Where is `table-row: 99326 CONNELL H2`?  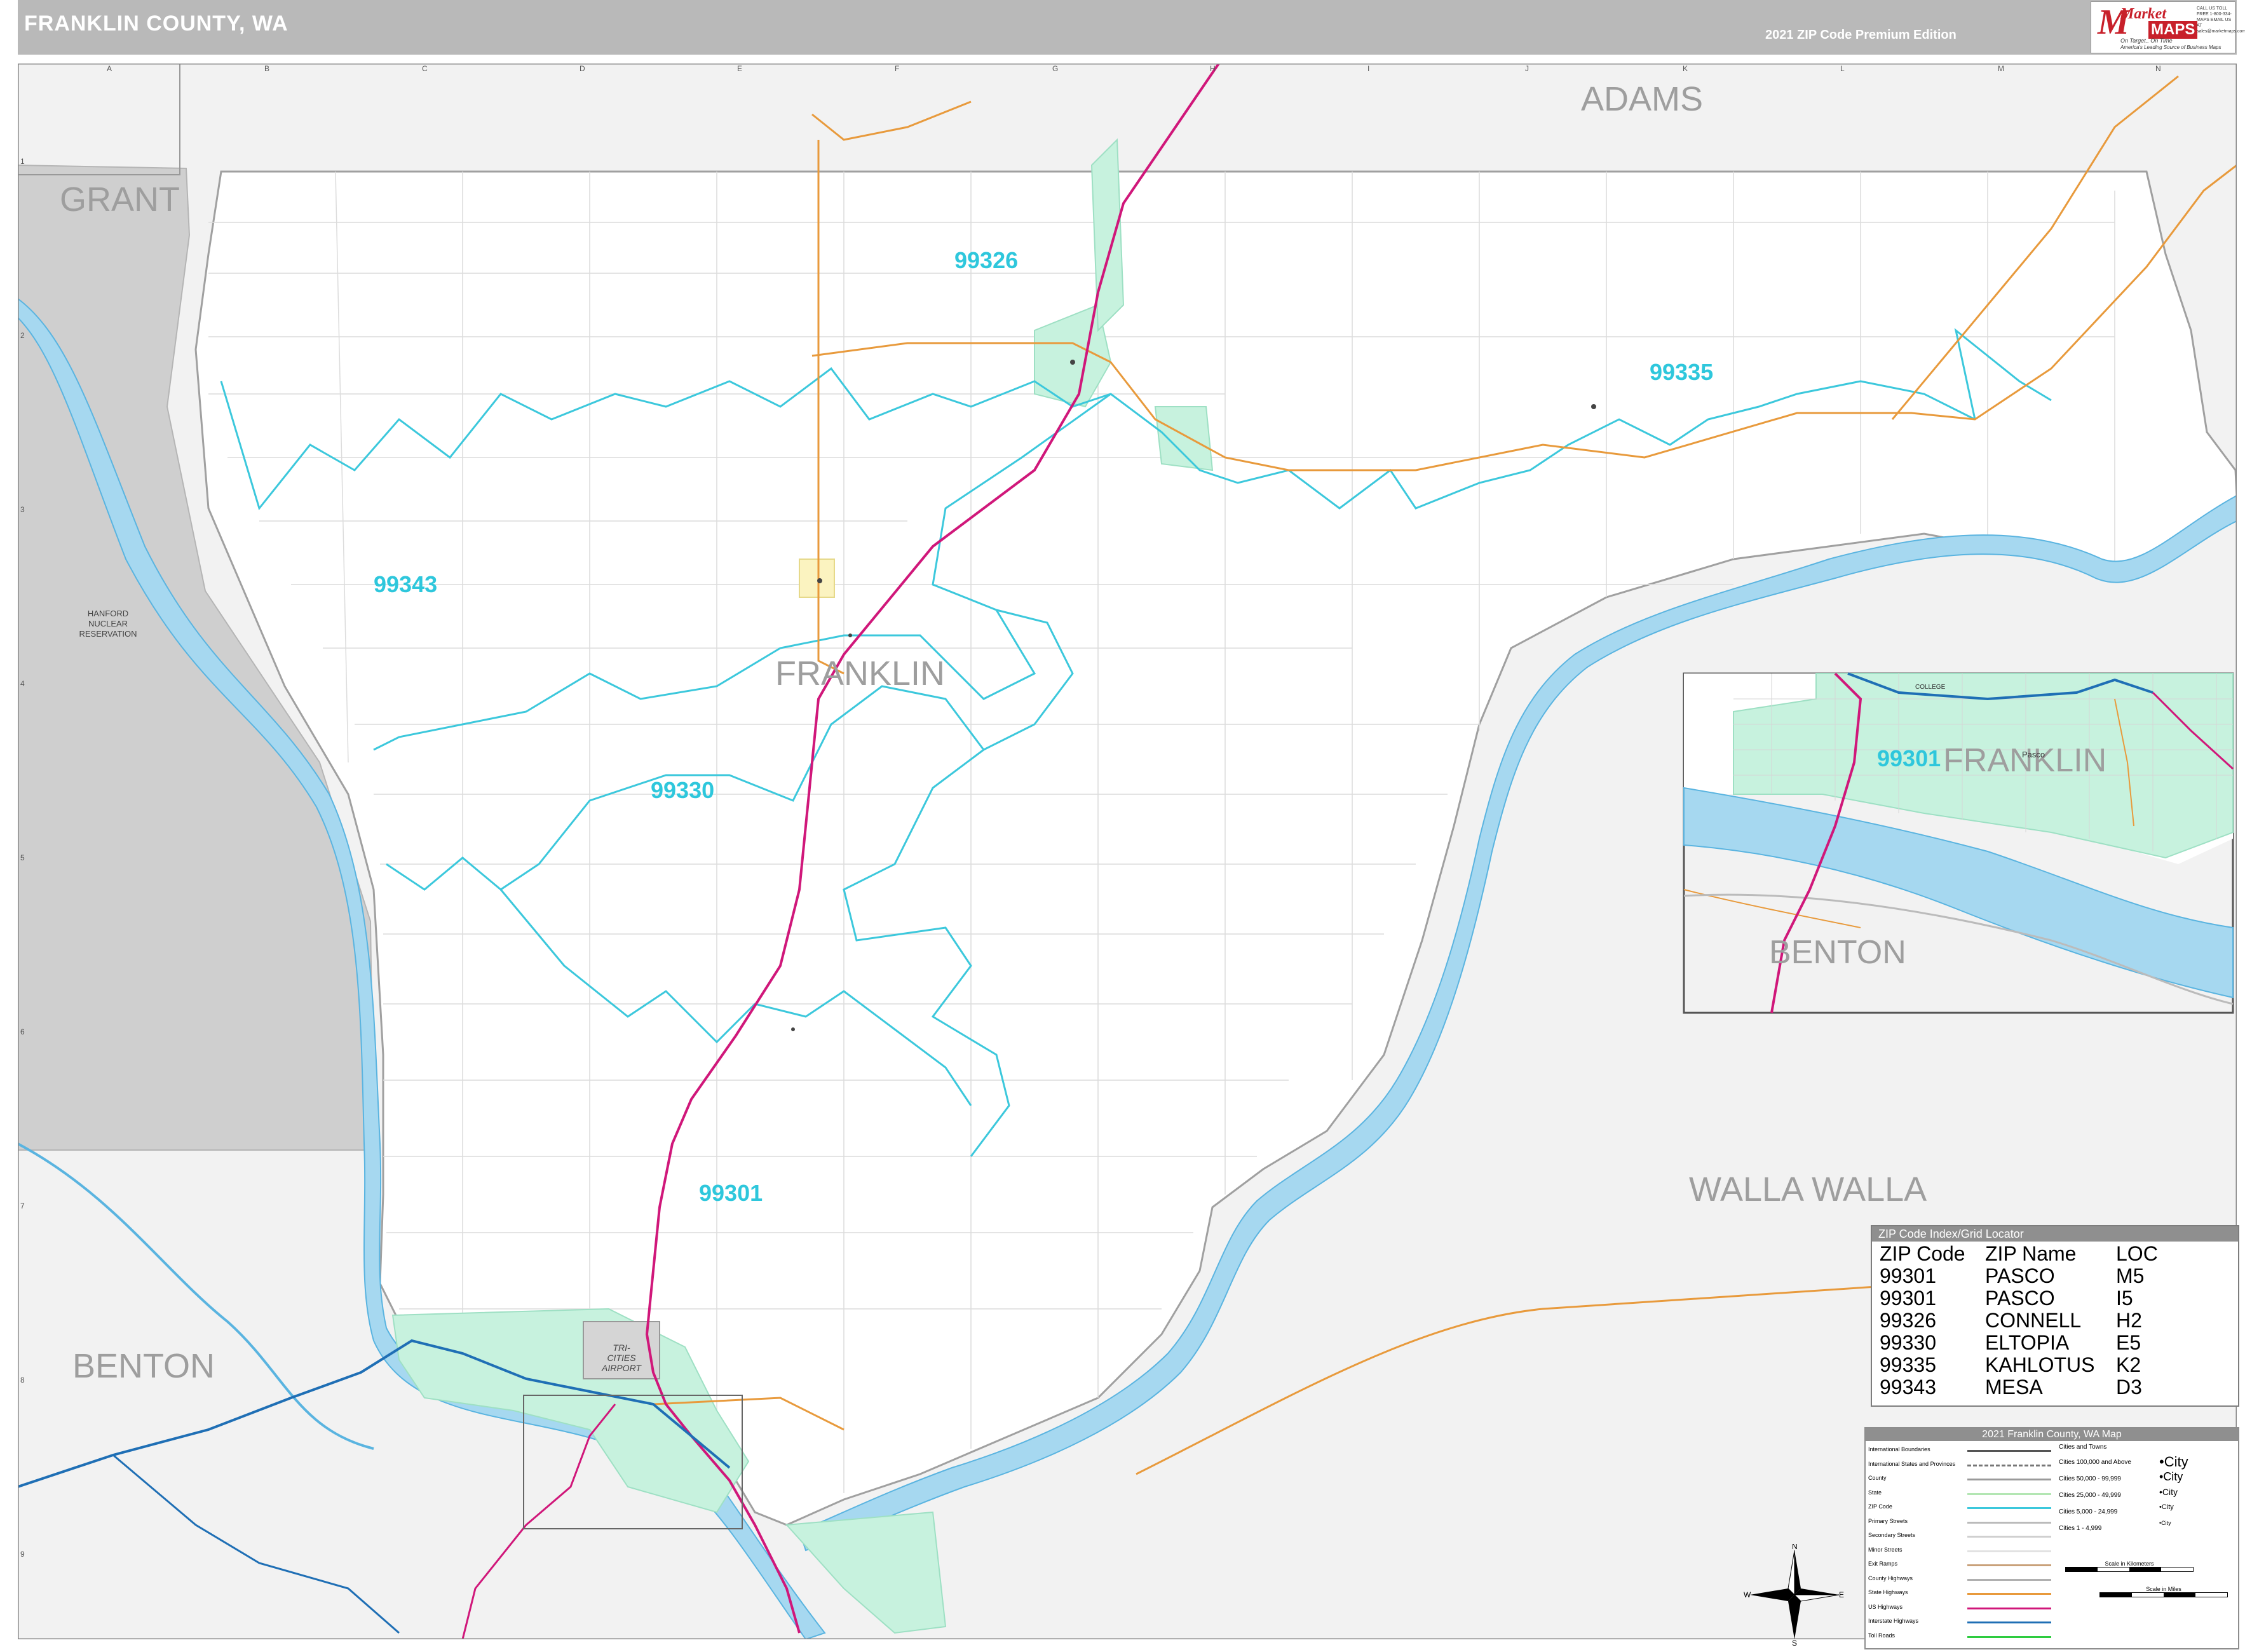
table-row: 99326 CONNELL H2 is located at coordinates (2019, 1321).